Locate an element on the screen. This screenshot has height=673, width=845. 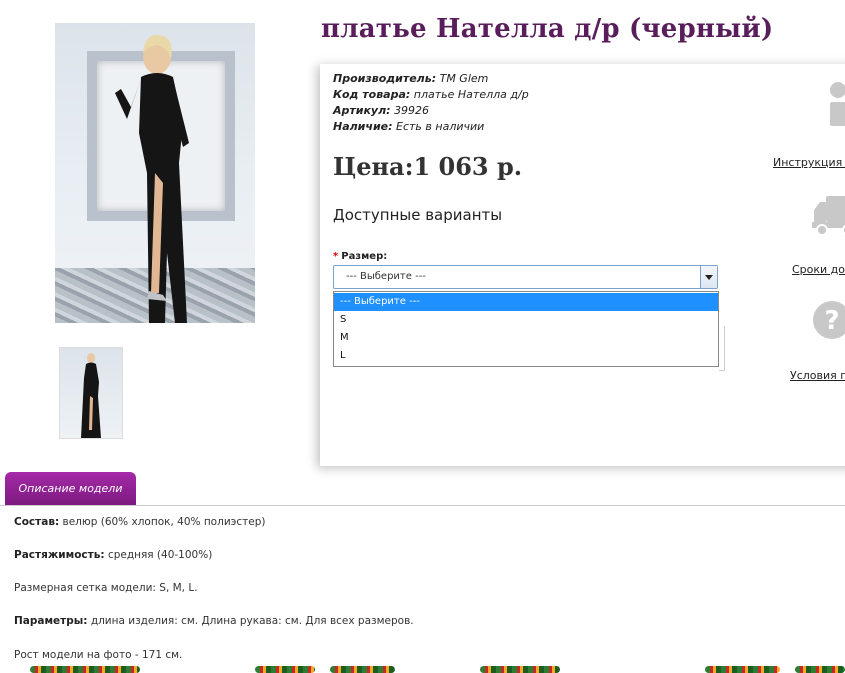
sidebar-link-conditions: Условия по is located at coordinates (817, 375).